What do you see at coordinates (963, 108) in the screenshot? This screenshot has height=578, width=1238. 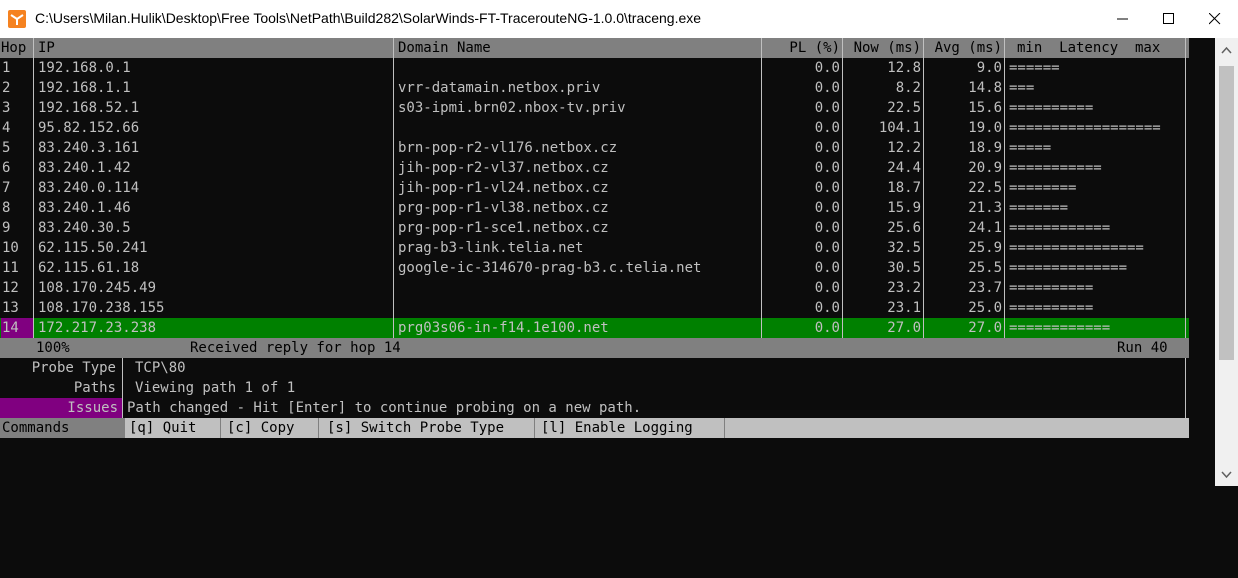 I see `hop-avg-ms: 15.6` at bounding box center [963, 108].